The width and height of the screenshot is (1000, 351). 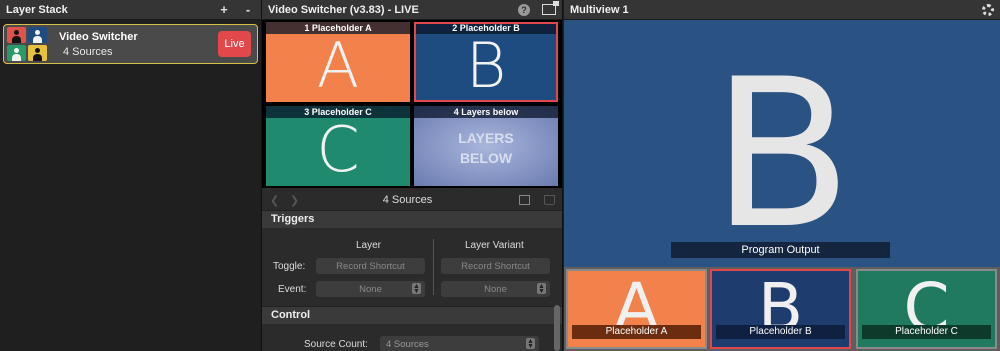 I want to click on control-section-header: Control, so click(x=412, y=315).